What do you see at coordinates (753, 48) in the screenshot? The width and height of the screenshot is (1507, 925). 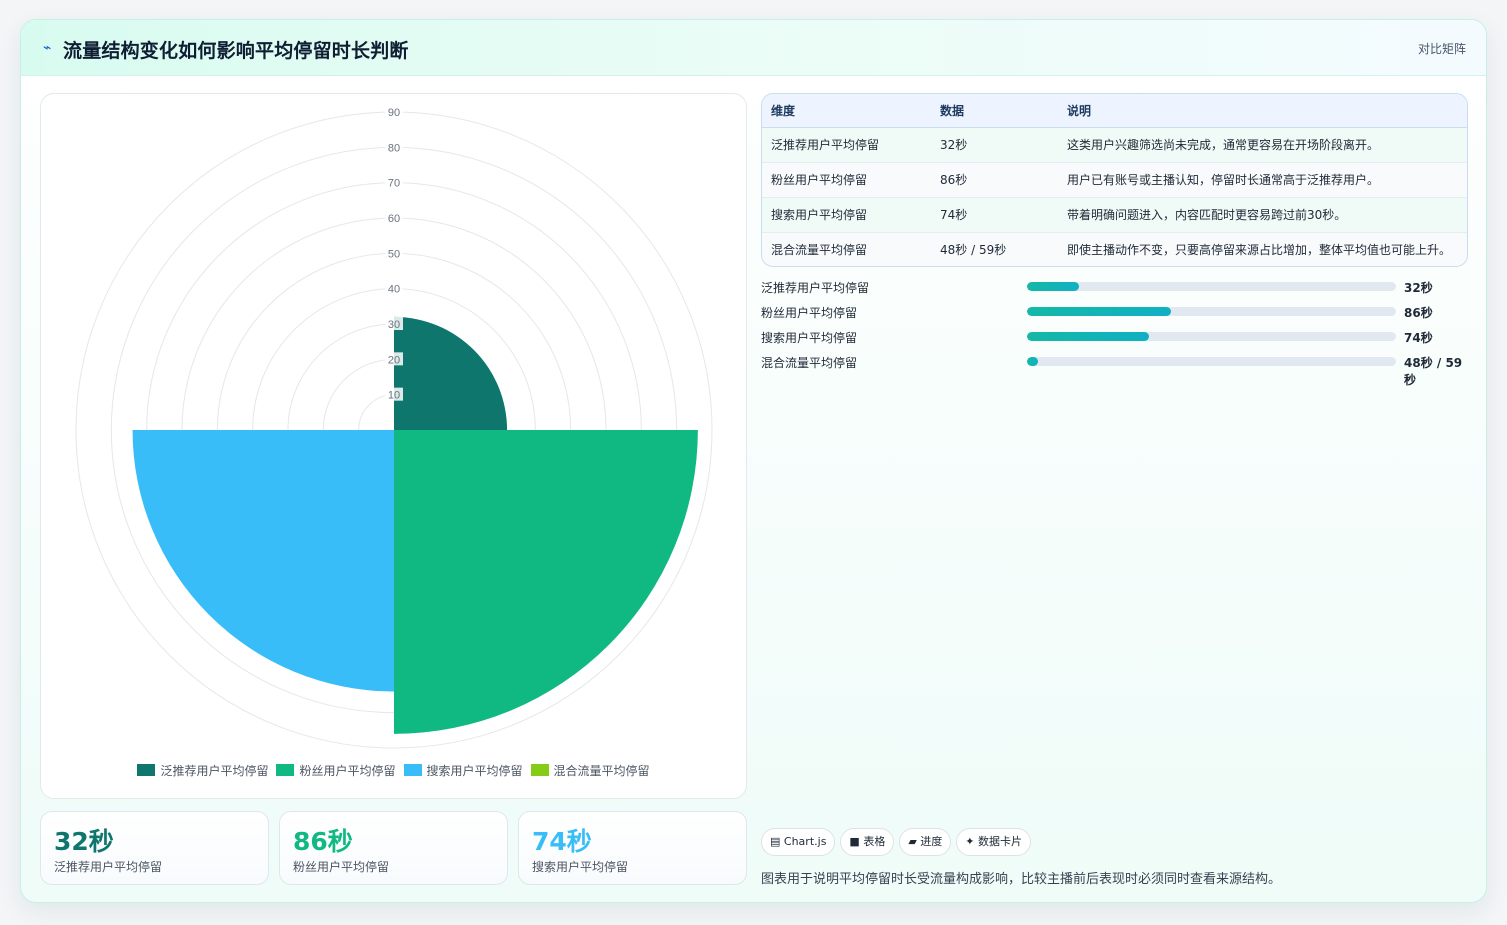 I see `header: ⌁ 流量结构变化如何影响平均停留时长判断 对比矩阵` at bounding box center [753, 48].